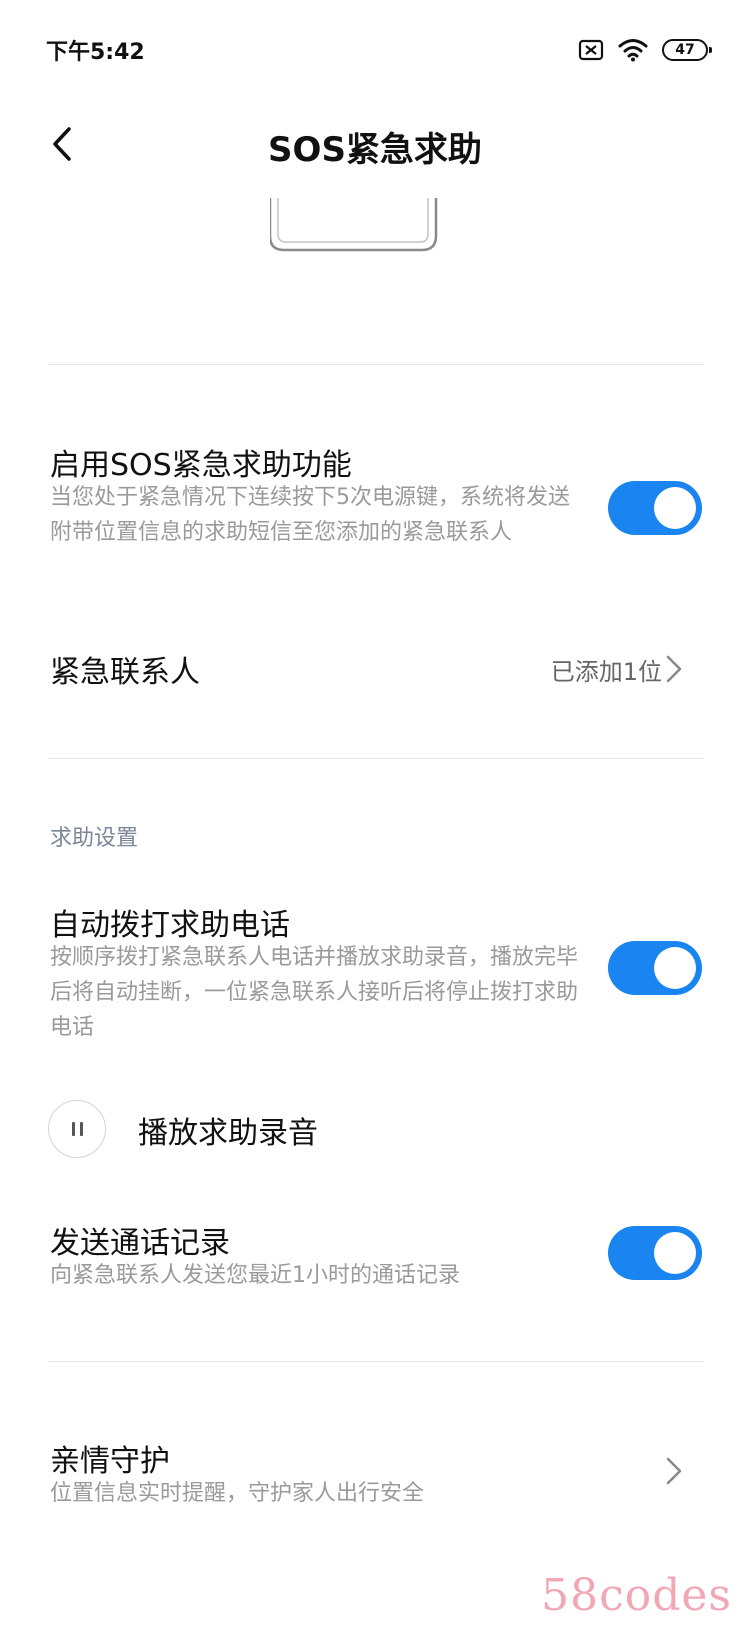 The width and height of the screenshot is (750, 1625). What do you see at coordinates (375, 1476) in the screenshot?
I see `family-guard-row: 亲情守护 位置信息实时提醒，守护家人出行安全` at bounding box center [375, 1476].